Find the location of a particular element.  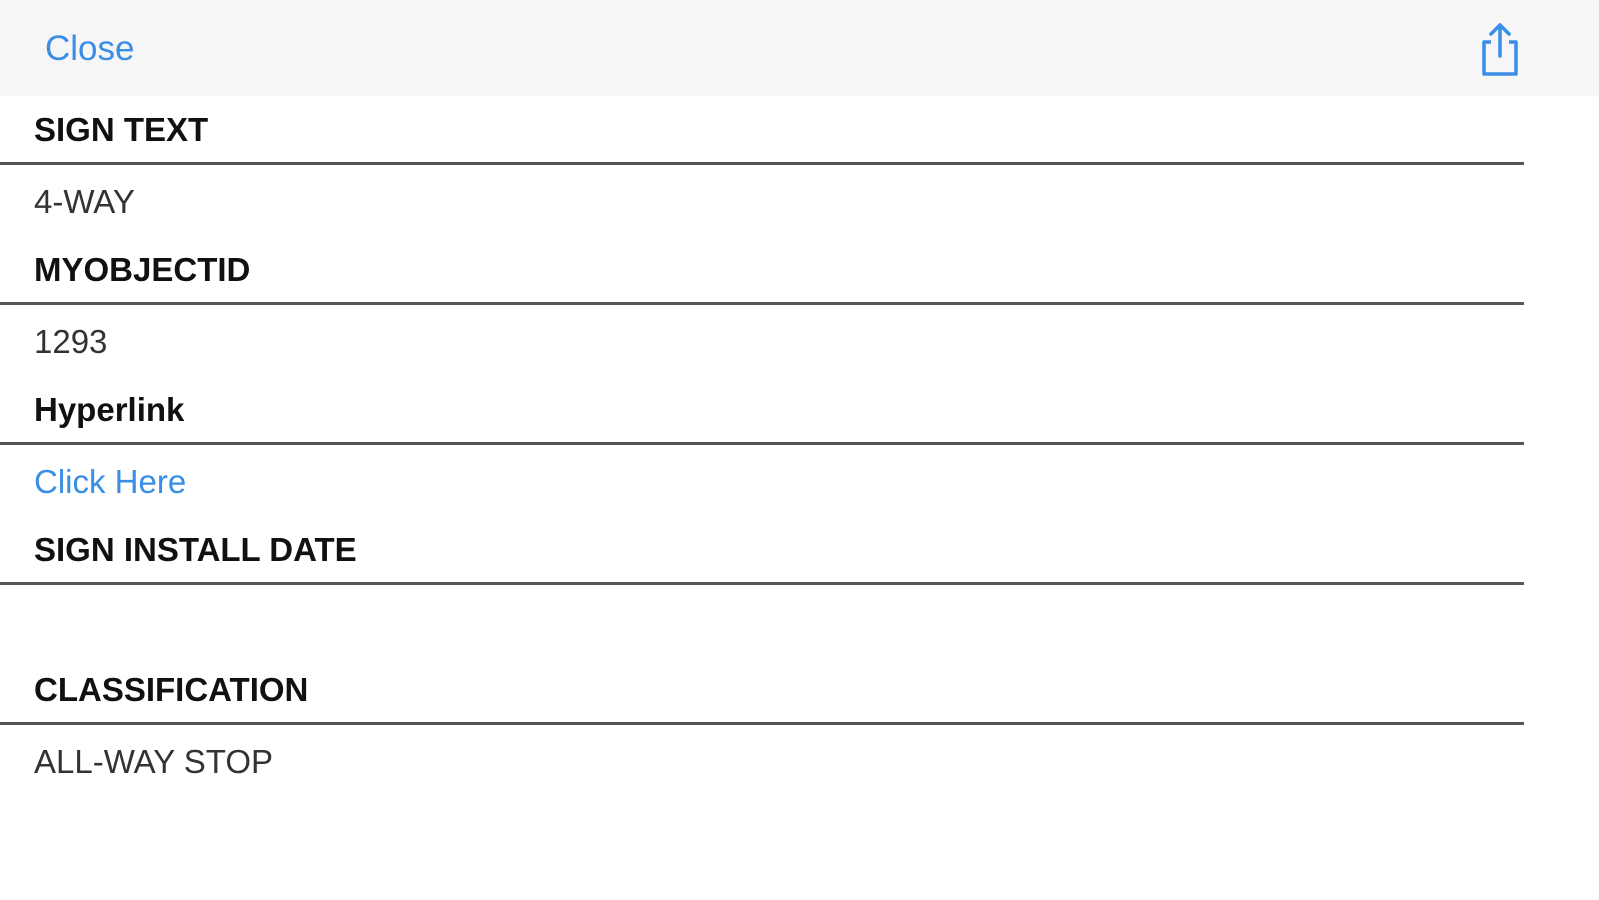

hyperlink-click-here: Click Here is located at coordinates (110, 482).